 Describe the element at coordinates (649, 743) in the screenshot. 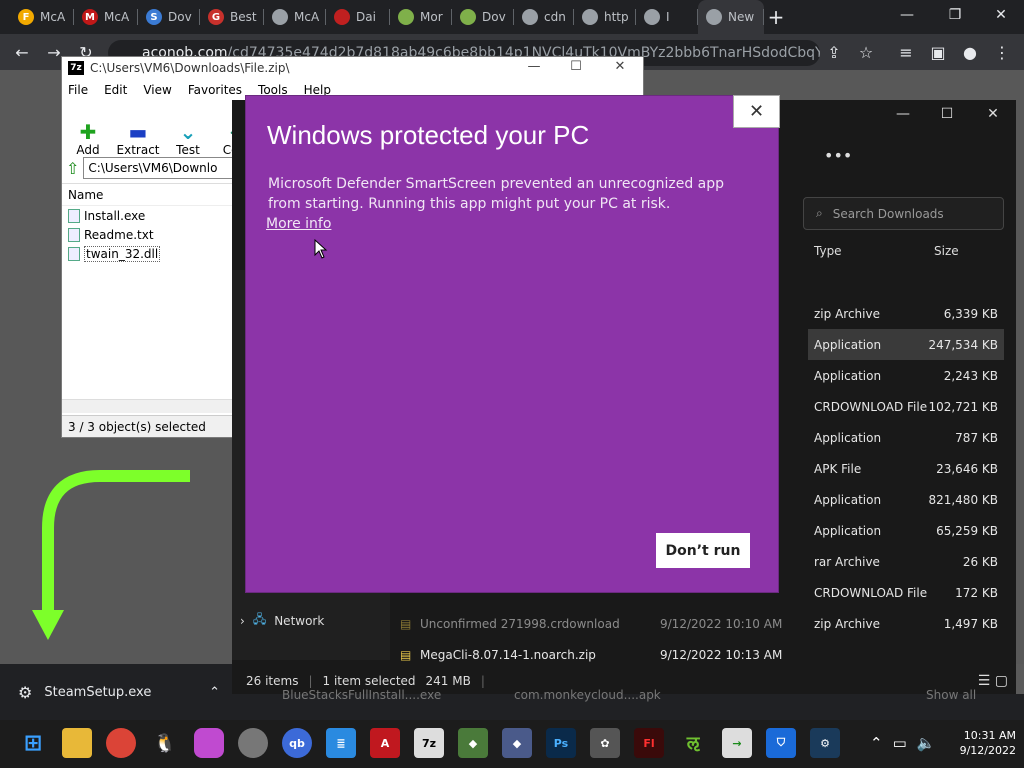

I see `flash-icon: Fl` at that location.